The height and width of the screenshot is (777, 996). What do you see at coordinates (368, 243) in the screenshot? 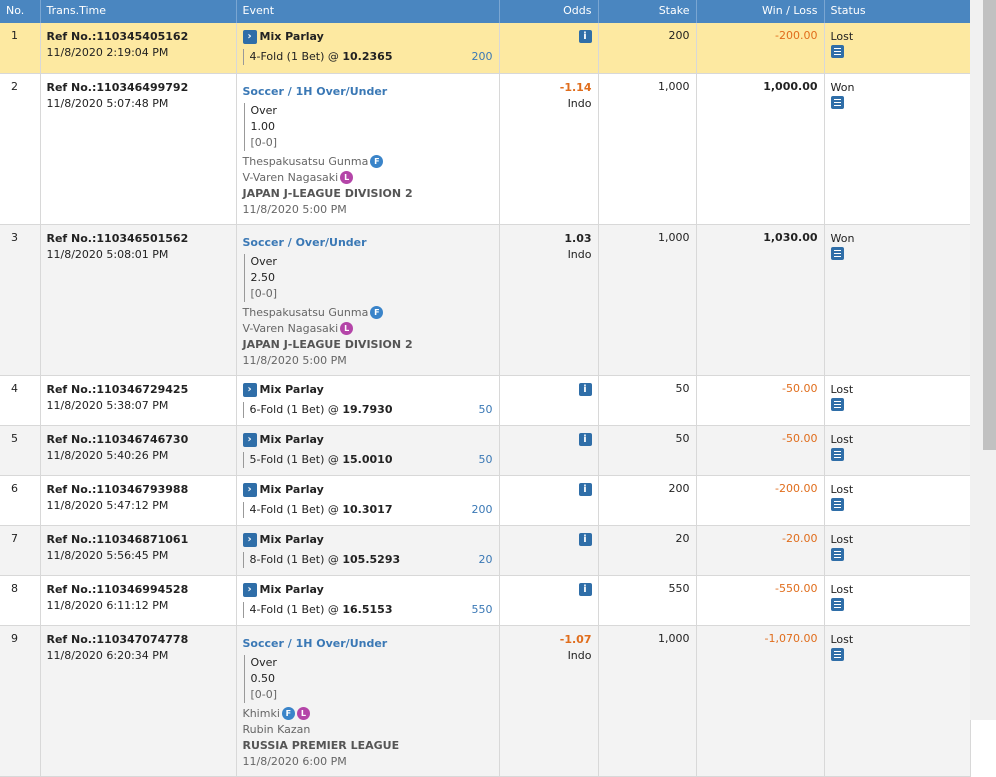
I see `sport-market: Soccer / Over/Under` at bounding box center [368, 243].